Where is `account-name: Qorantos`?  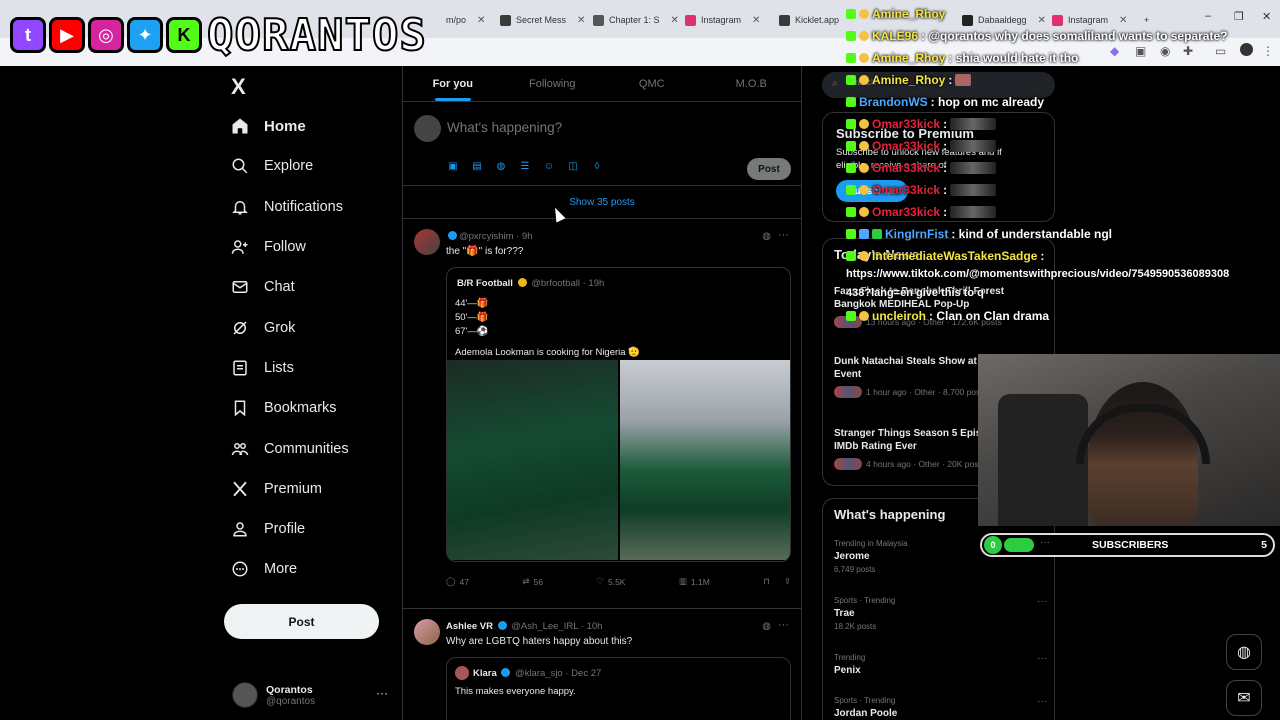
account-name: Qorantos is located at coordinates (289, 689).